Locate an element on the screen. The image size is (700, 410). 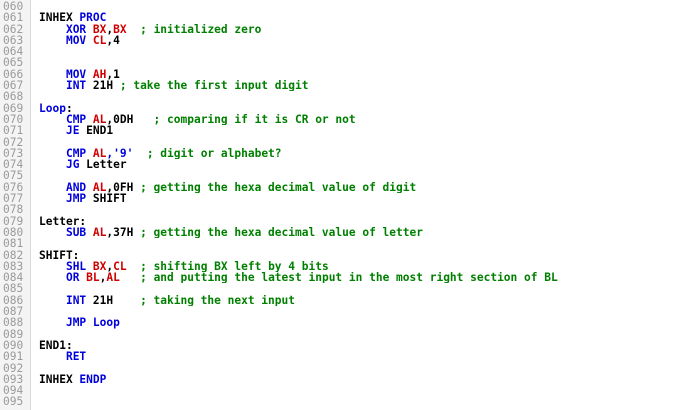
line-number: 082 is located at coordinates (13, 255).